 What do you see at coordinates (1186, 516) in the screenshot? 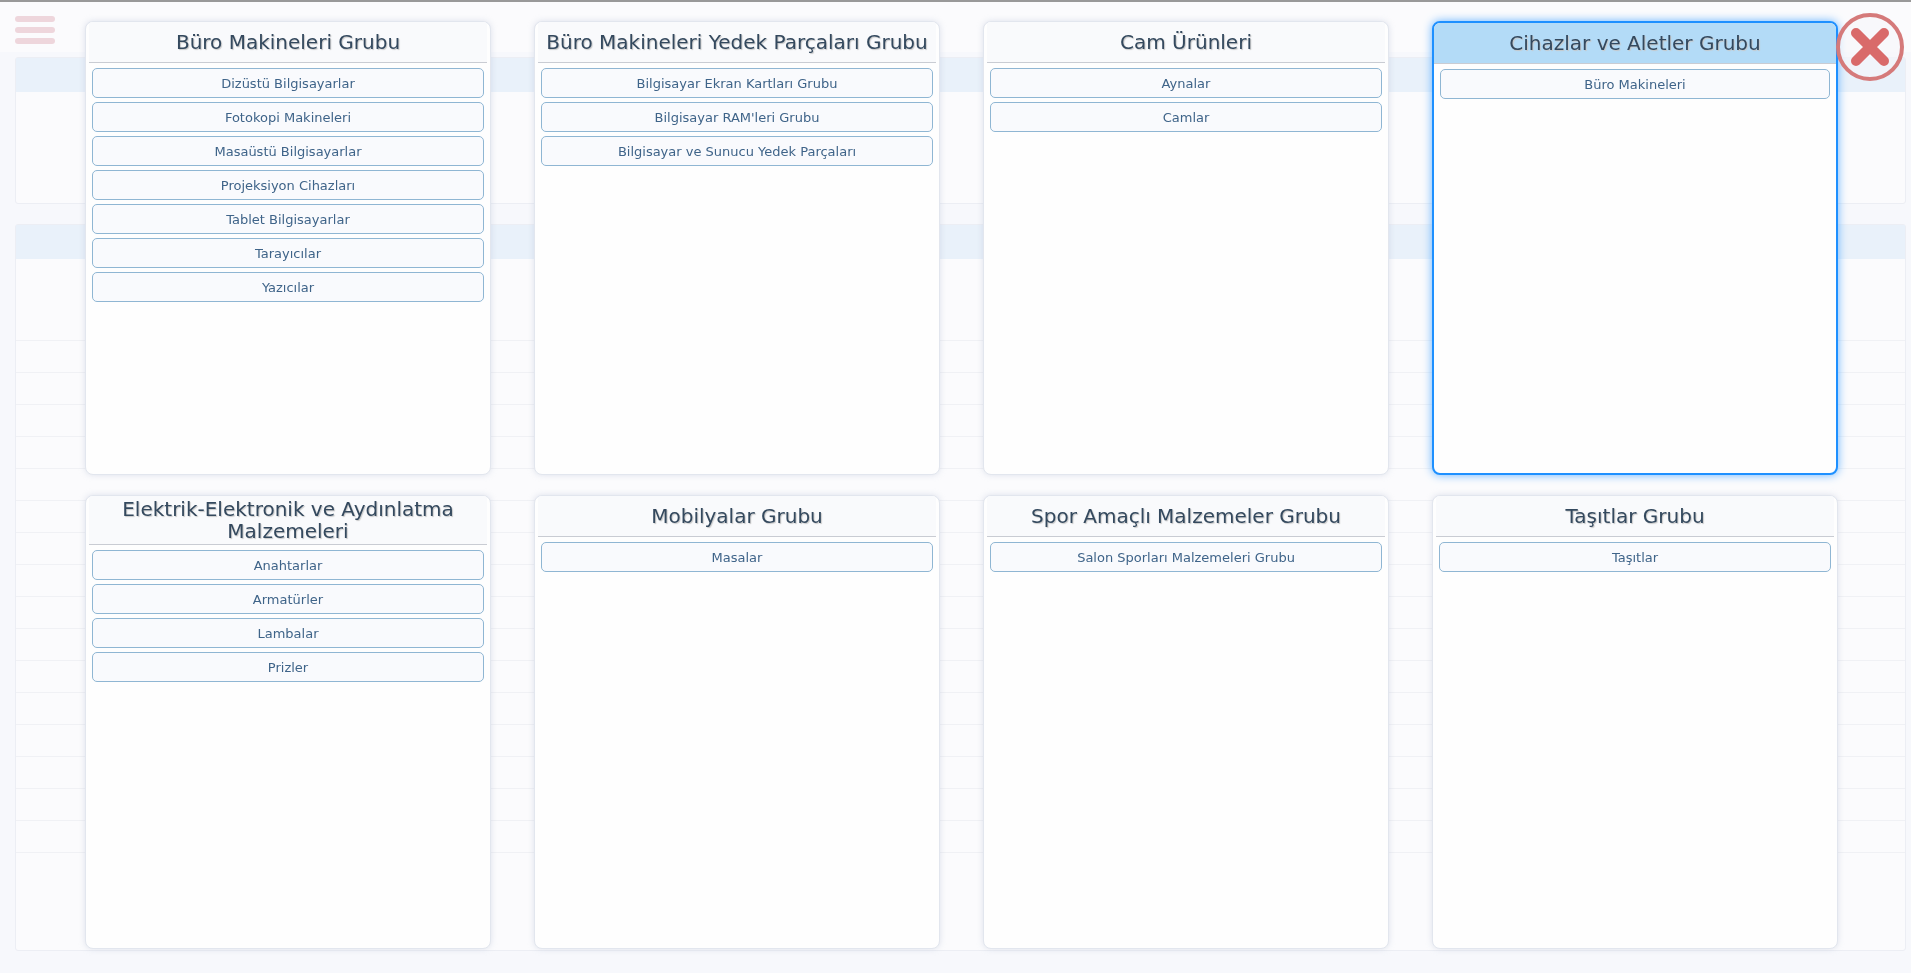
I see `group-title: Spor Amaçlı Malzemeler Grubu` at bounding box center [1186, 516].